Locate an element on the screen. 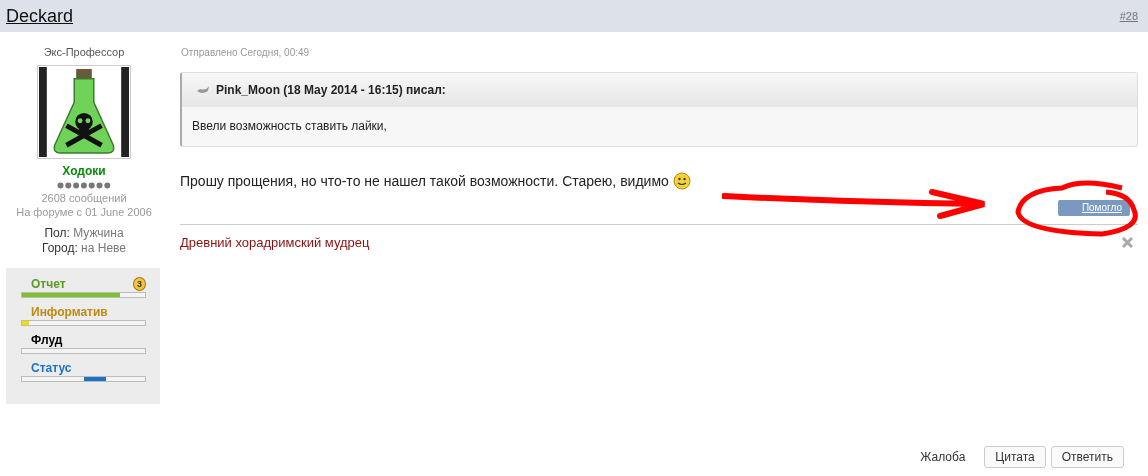  signature-text: Древний хорадримский мудрец is located at coordinates (275, 242).